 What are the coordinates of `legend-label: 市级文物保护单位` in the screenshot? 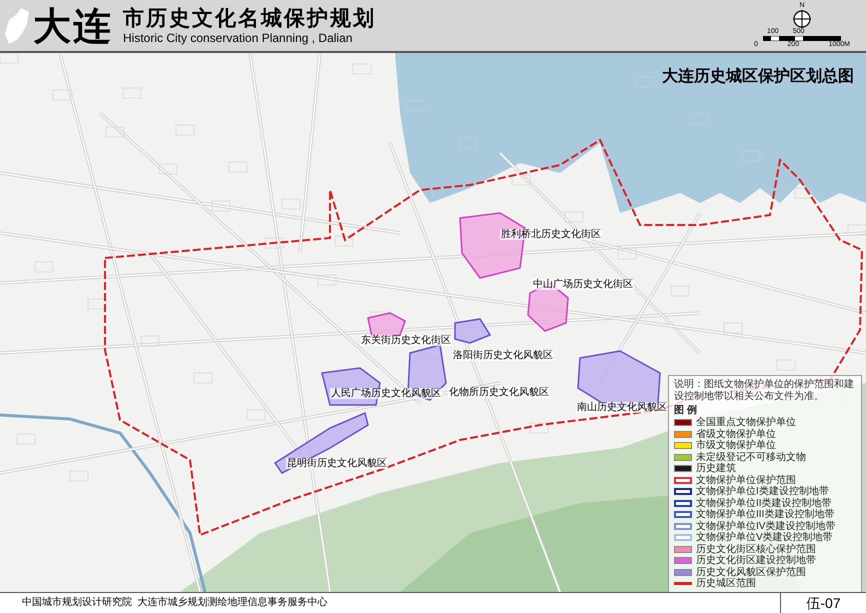 It's located at (736, 446).